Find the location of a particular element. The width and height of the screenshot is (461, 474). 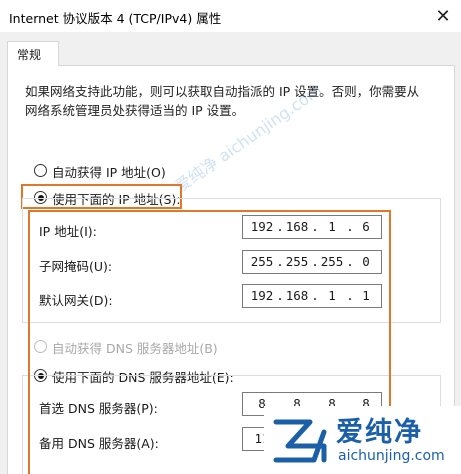

window-title: Internet 协议版本 4 (TCP/IPv4) 属性 is located at coordinates (115, 18).